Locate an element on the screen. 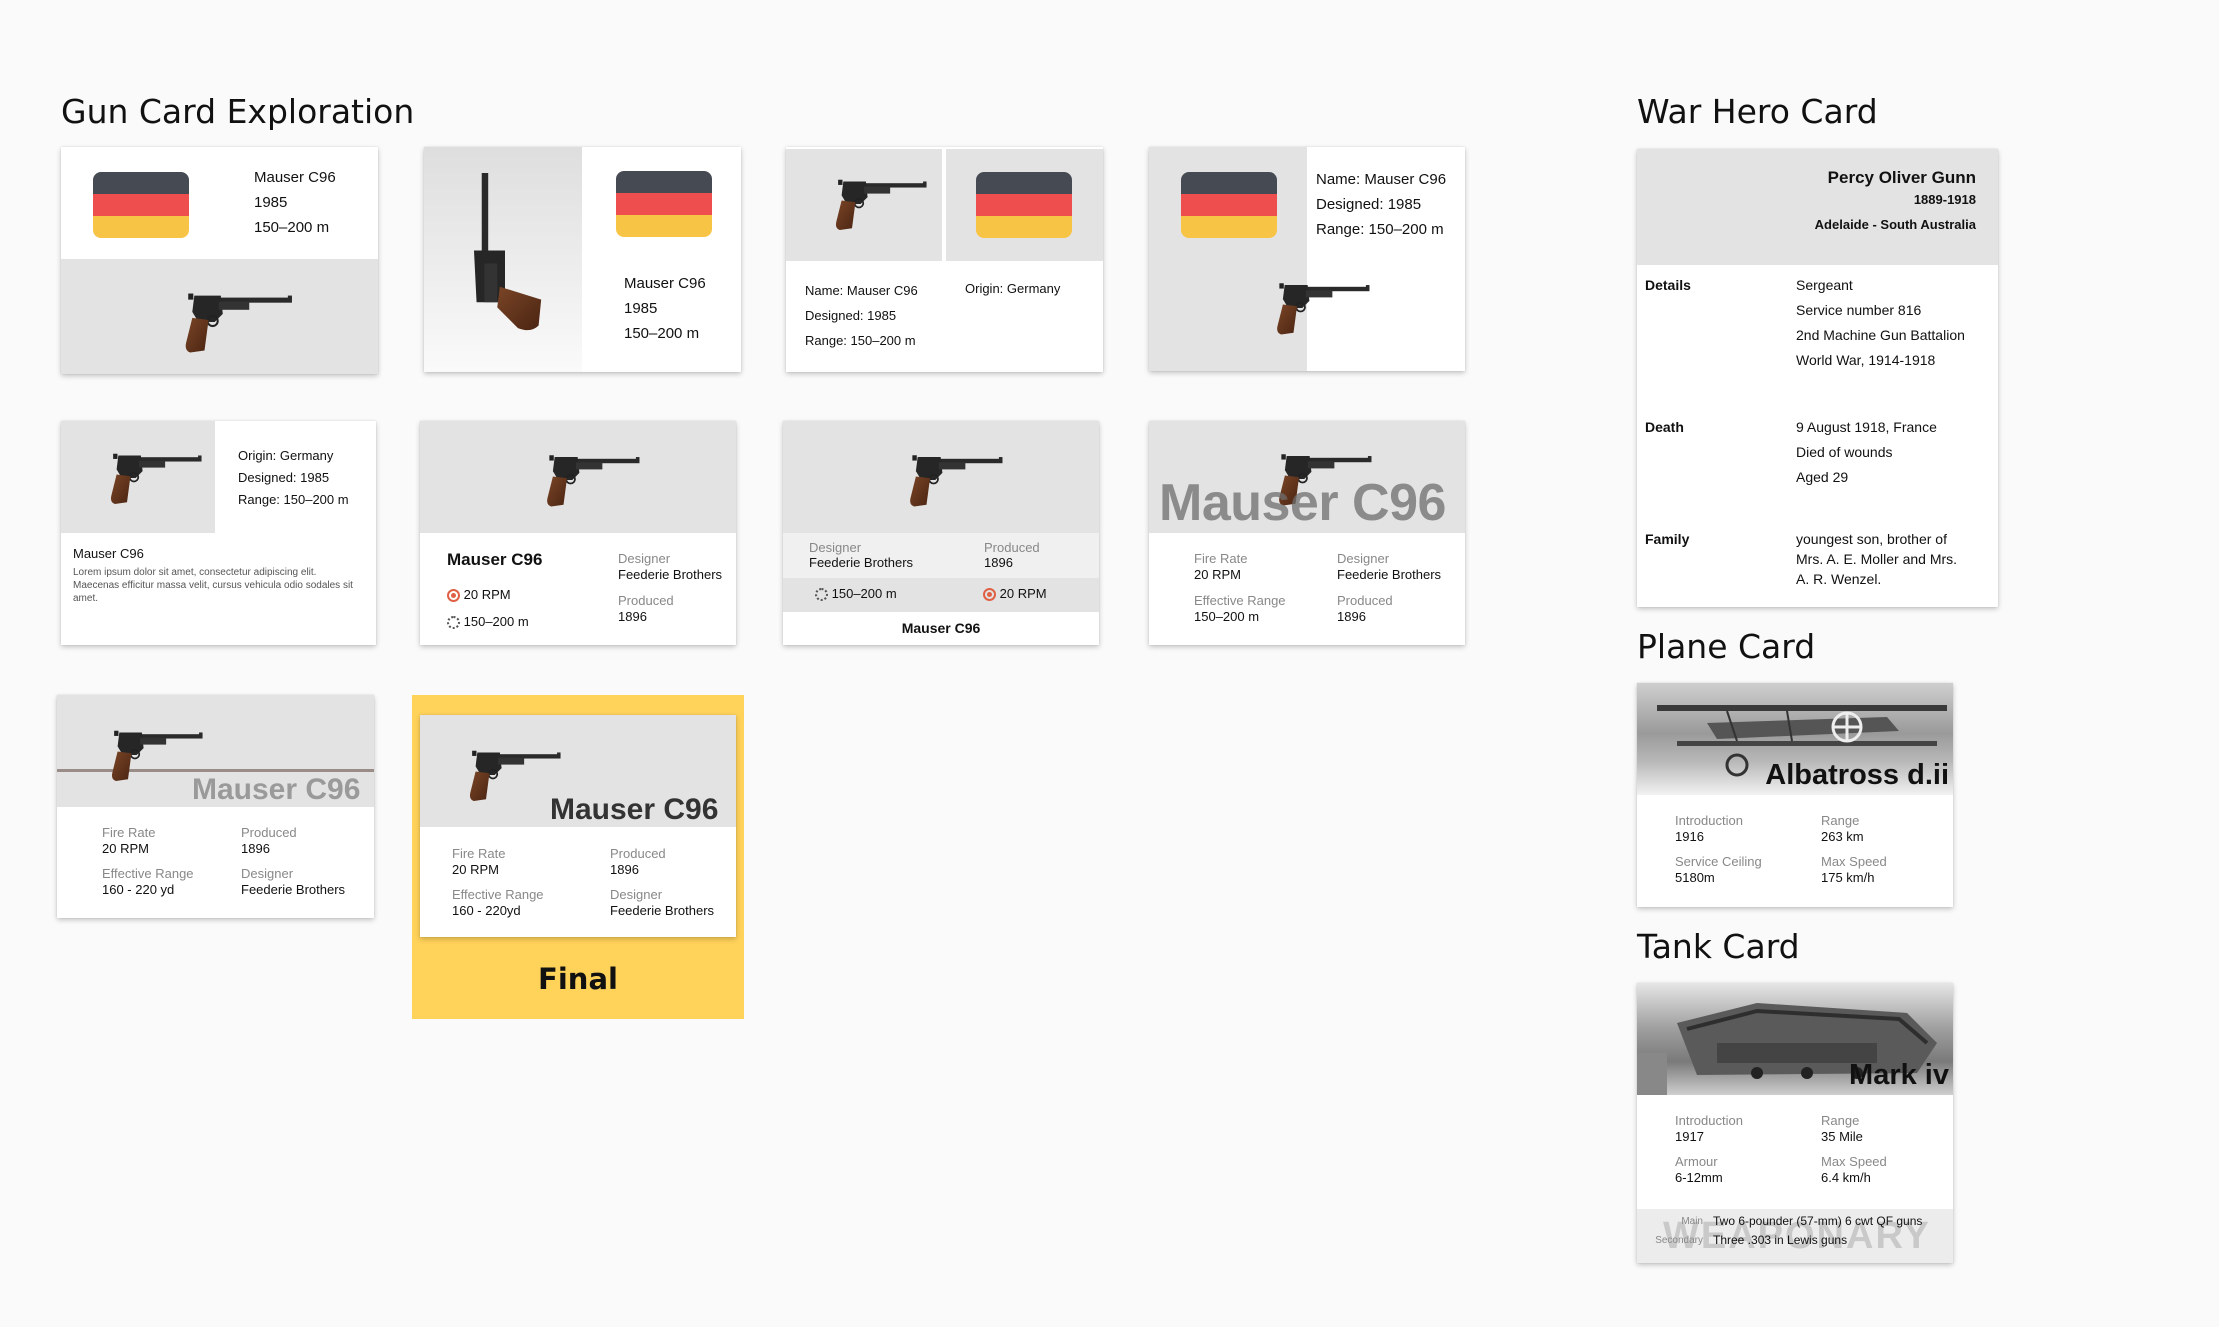 The image size is (2219, 1327). hero-family-label: Family is located at coordinates (1667, 539).